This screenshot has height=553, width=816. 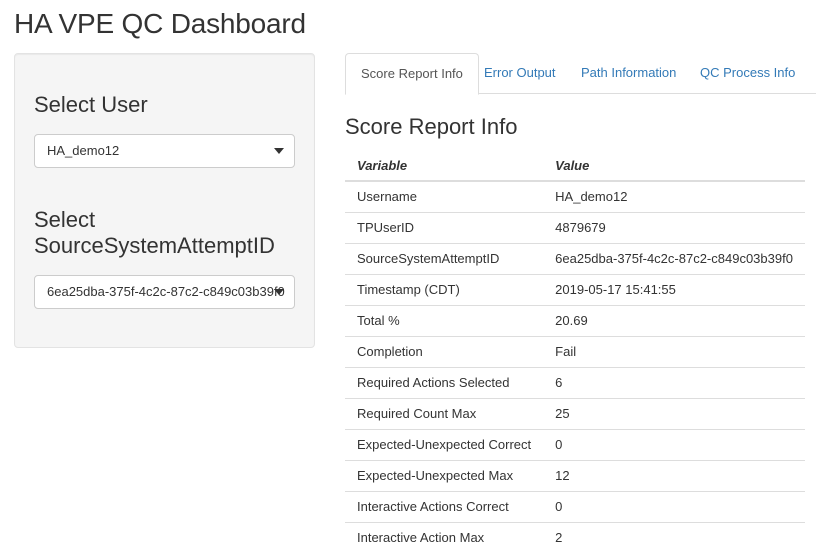 I want to click on table-cell-value: 20.69, so click(x=674, y=320).